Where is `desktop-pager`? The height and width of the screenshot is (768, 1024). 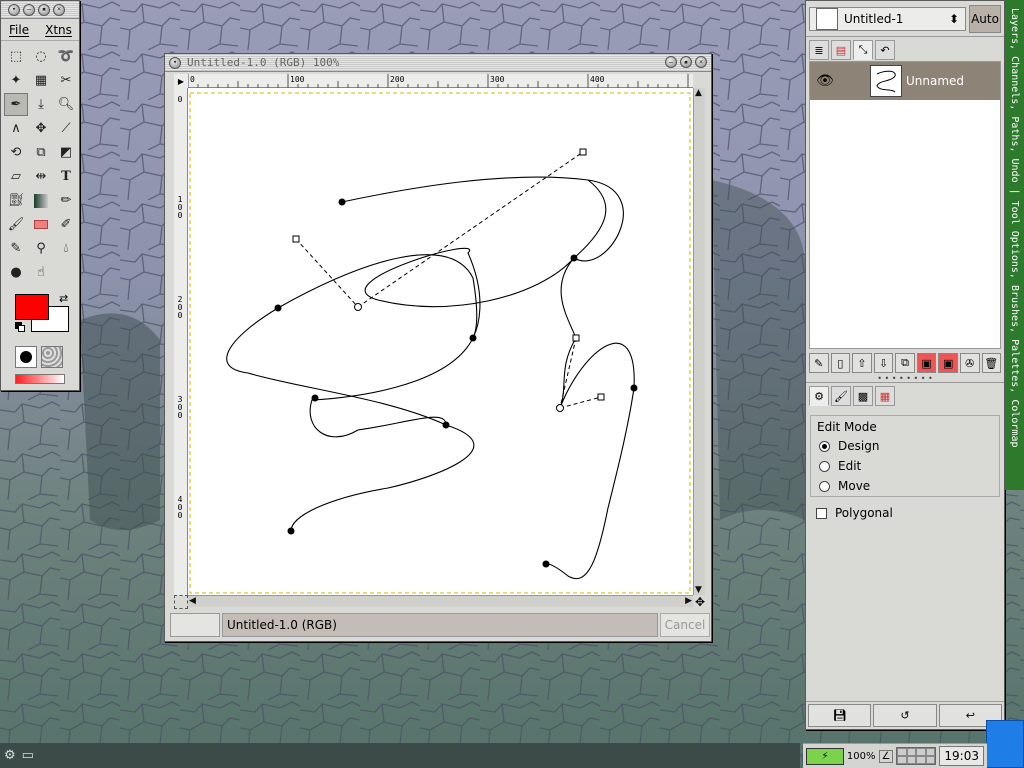 desktop-pager is located at coordinates (916, 756).